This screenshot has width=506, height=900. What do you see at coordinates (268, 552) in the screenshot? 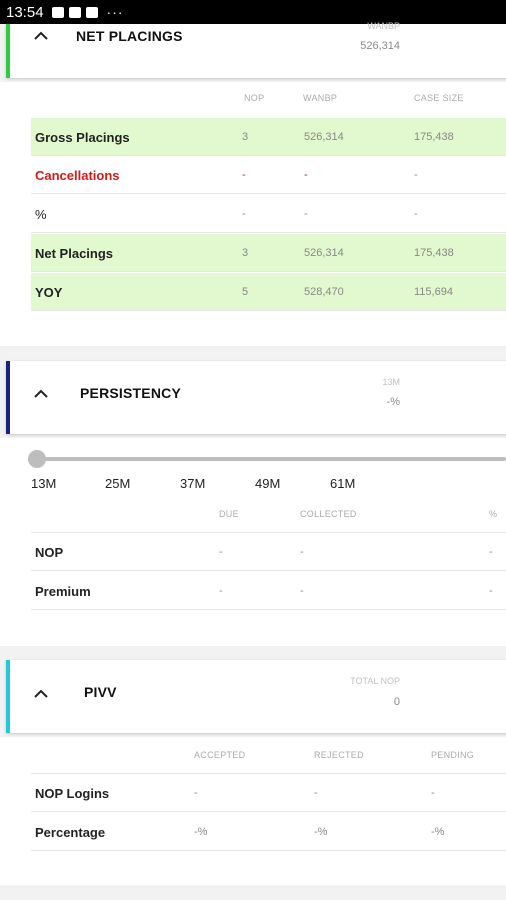
I see `table-row: NOP - - -` at bounding box center [268, 552].